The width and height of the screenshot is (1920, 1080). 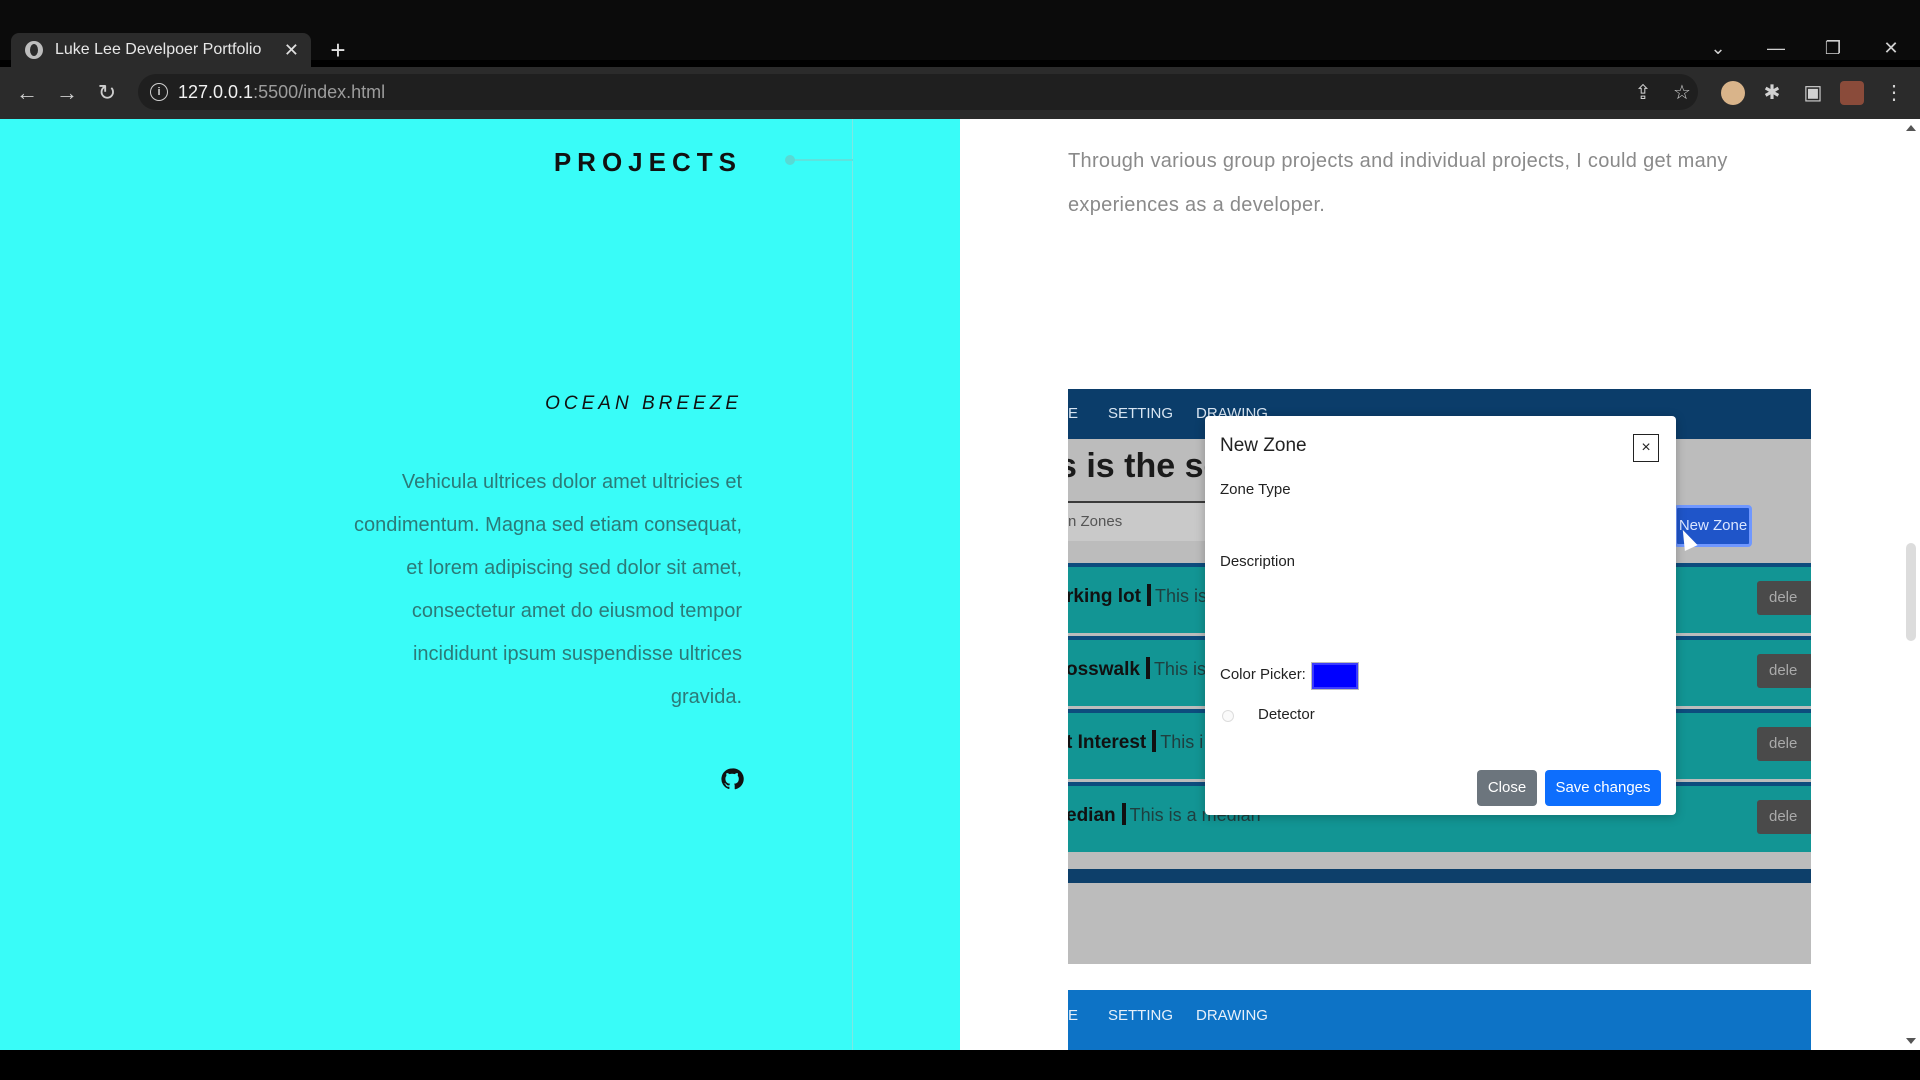 I want to click on scroll-down-icon, so click(x=1911, y=1041).